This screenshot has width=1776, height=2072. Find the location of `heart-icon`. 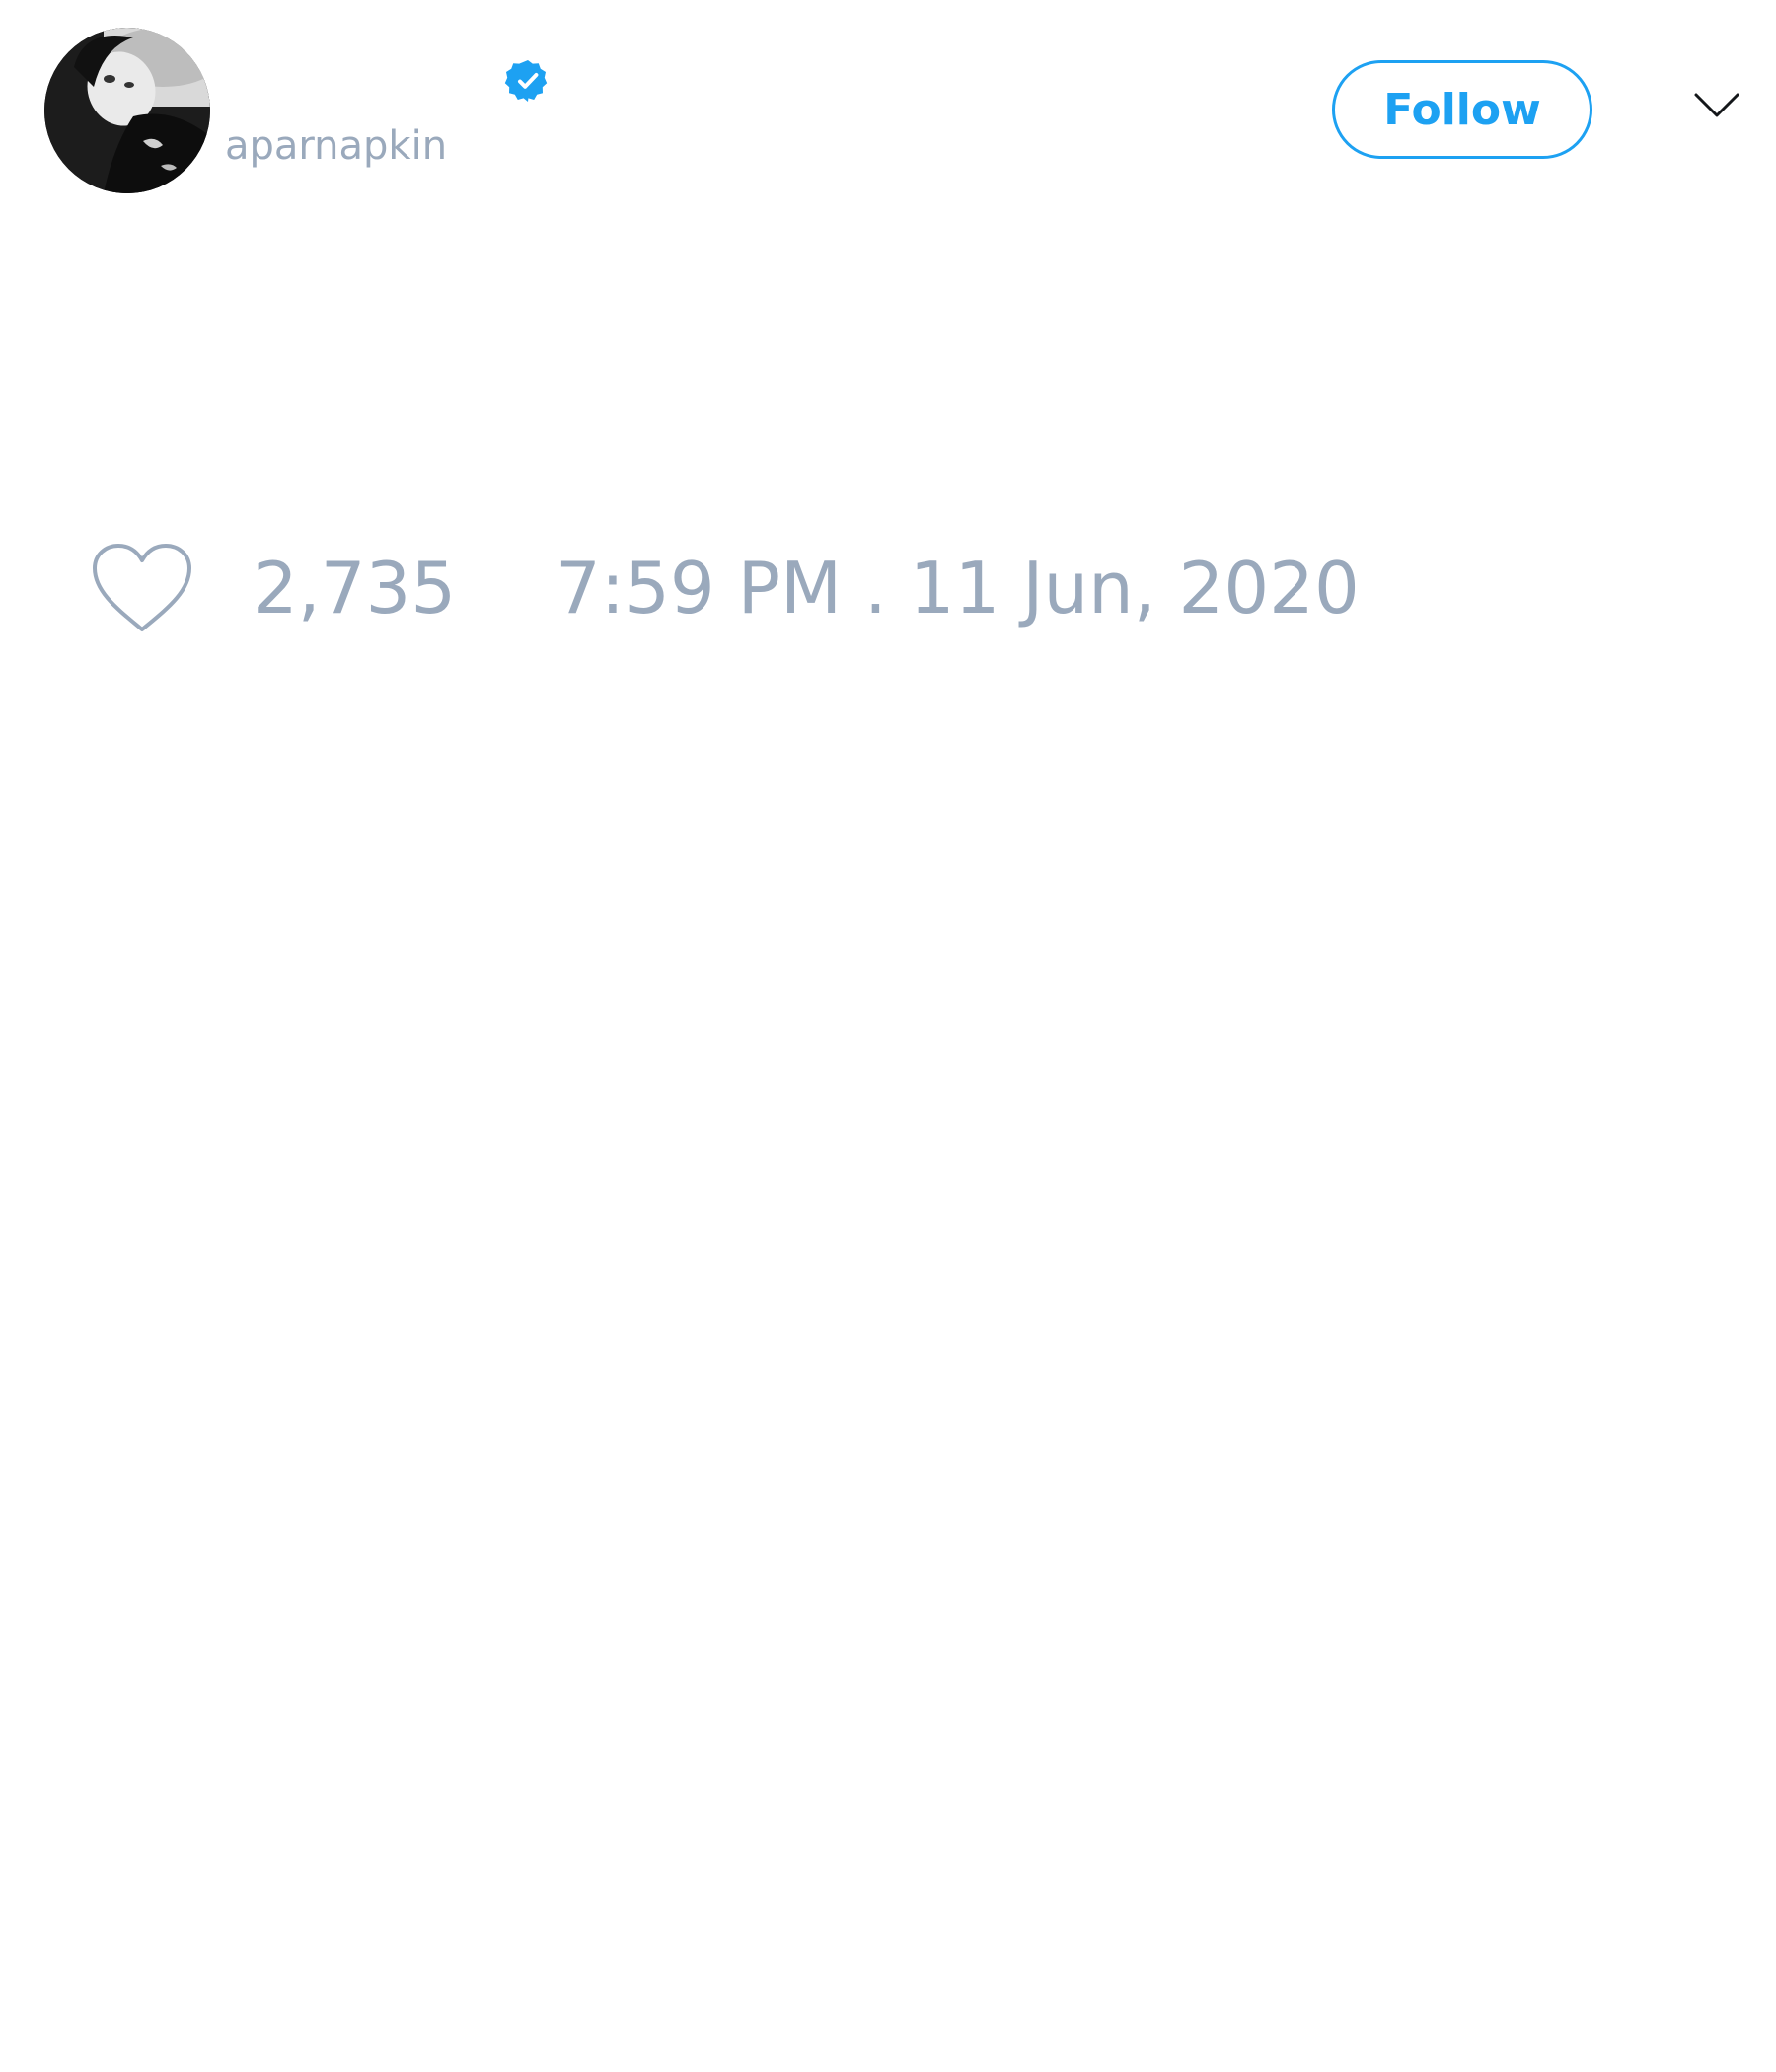

heart-icon is located at coordinates (142, 588).